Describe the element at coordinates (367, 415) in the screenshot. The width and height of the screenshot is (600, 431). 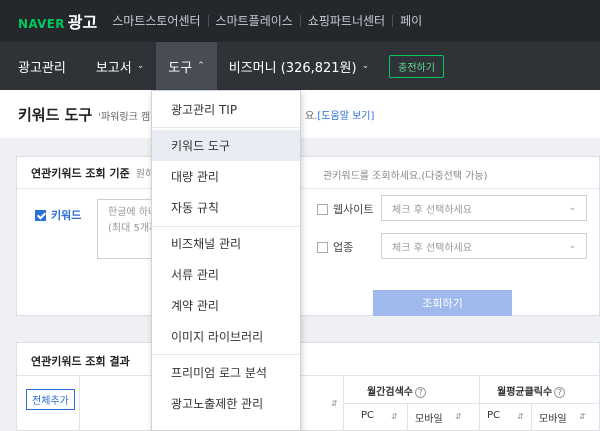
I see `search-pc-header: PC` at that location.